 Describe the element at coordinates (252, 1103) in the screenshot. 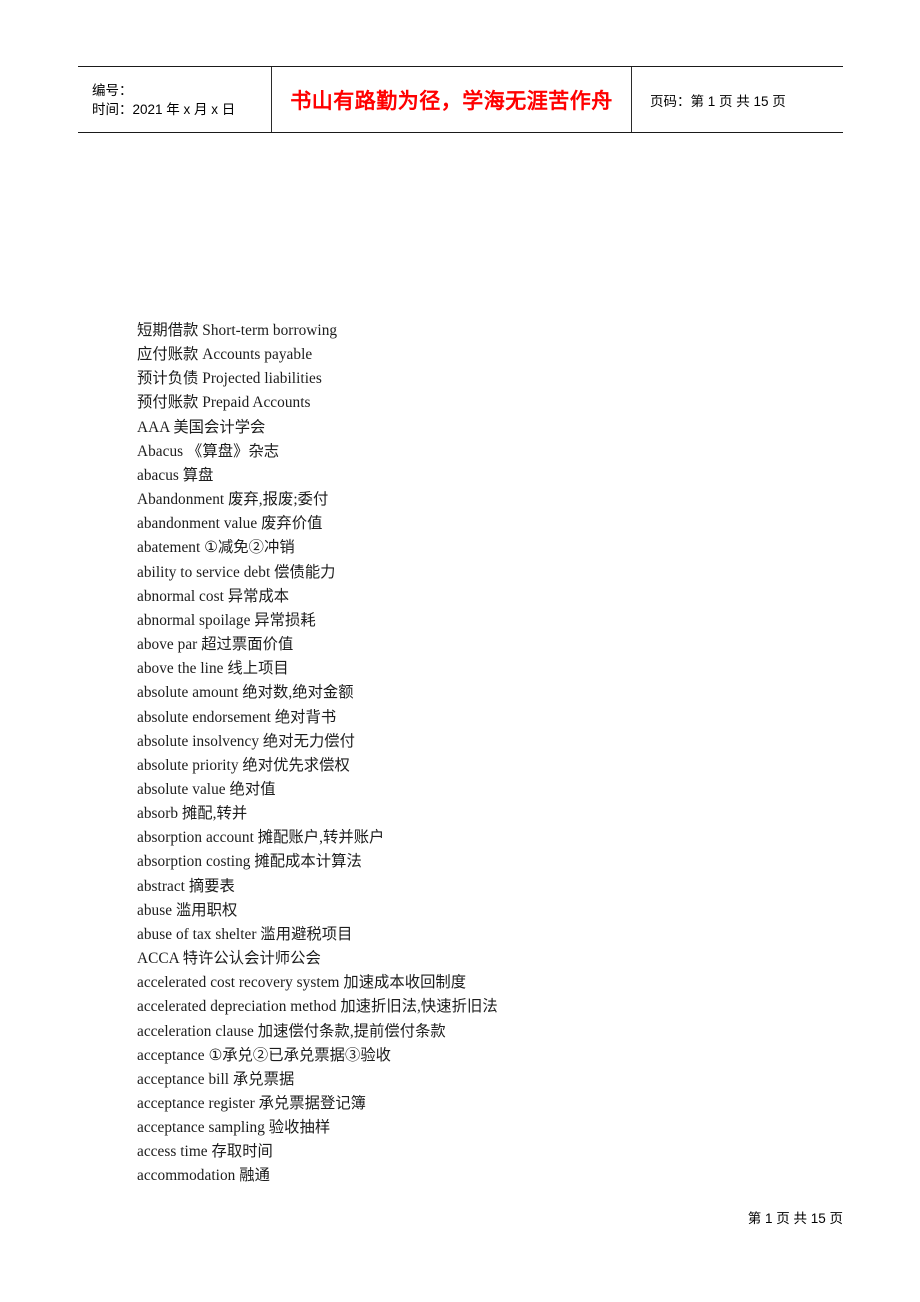

I see `glossary-entry: acceptance register 承兑票据登记簿` at that location.